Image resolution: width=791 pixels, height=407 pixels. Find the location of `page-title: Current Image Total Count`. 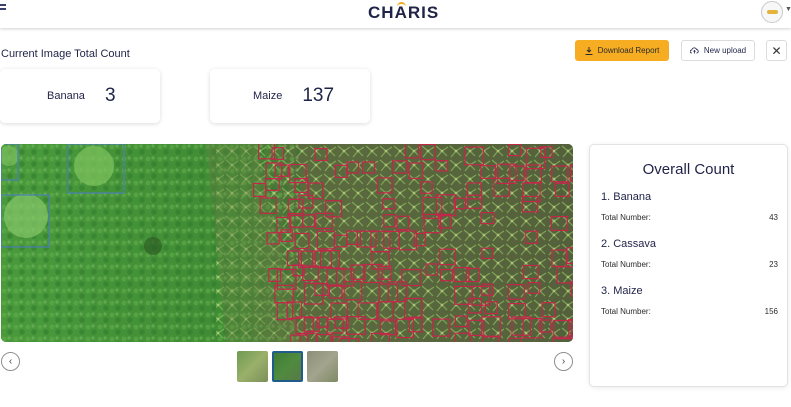

page-title: Current Image Total Count is located at coordinates (65, 54).